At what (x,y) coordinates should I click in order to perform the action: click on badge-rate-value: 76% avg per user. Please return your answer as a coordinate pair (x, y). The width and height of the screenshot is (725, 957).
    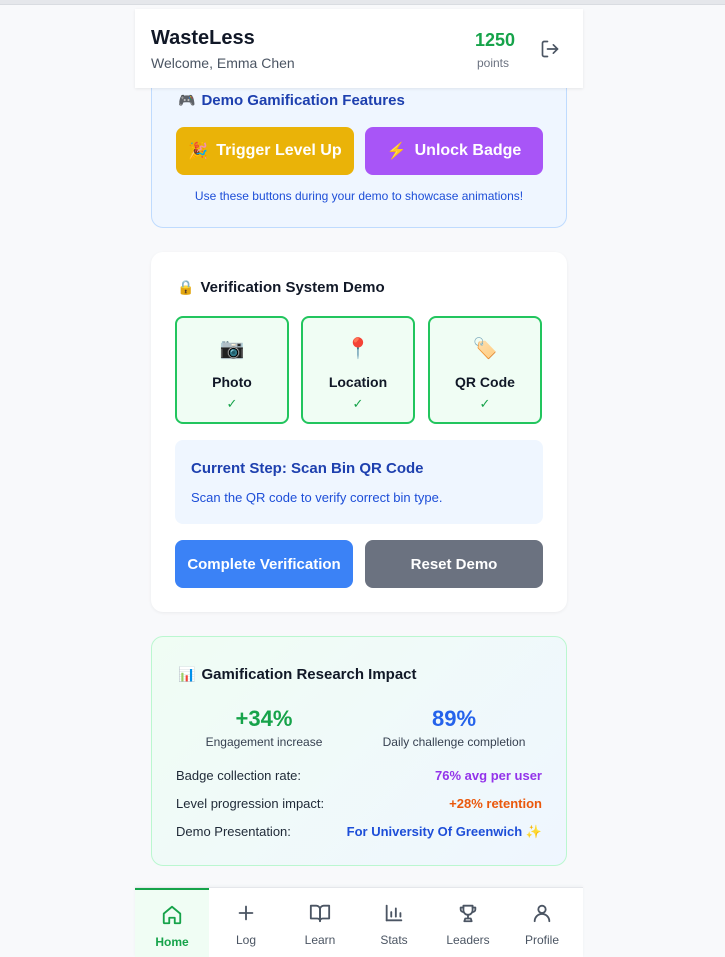
    Looking at the image, I should click on (488, 775).